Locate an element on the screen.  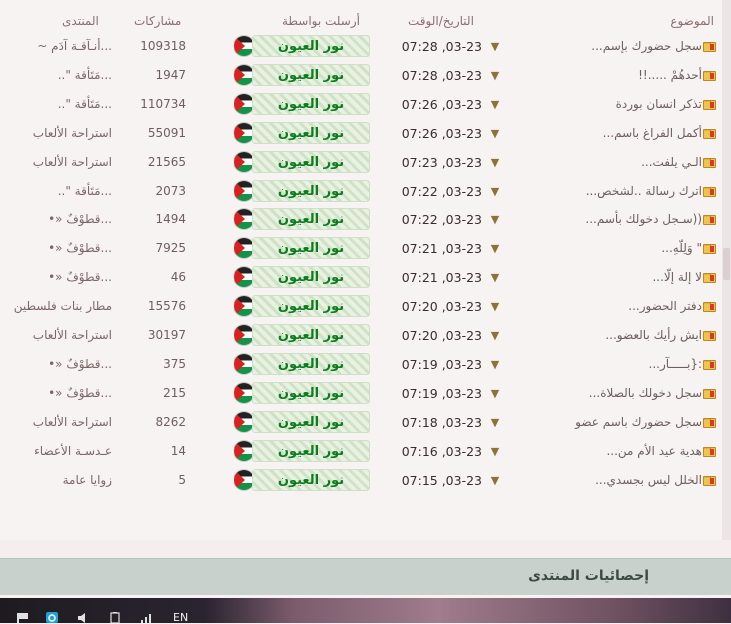
header-sent-by: أرسلت بواسطة is located at coordinates (321, 21).